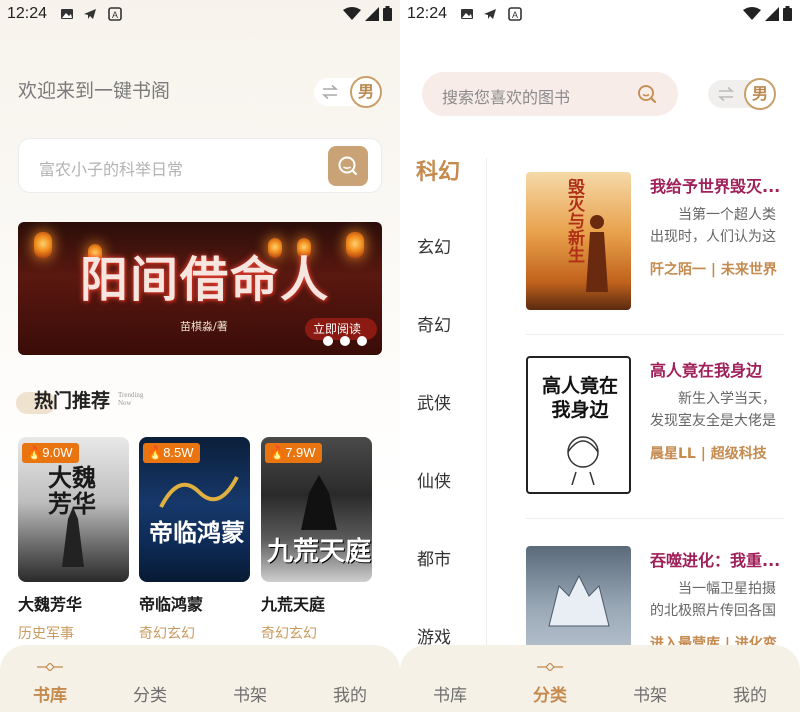 The width and height of the screenshot is (800, 712). Describe the element at coordinates (713, 270) in the screenshot. I see `book-meta: 阡之陌一 | 未来世界` at that location.